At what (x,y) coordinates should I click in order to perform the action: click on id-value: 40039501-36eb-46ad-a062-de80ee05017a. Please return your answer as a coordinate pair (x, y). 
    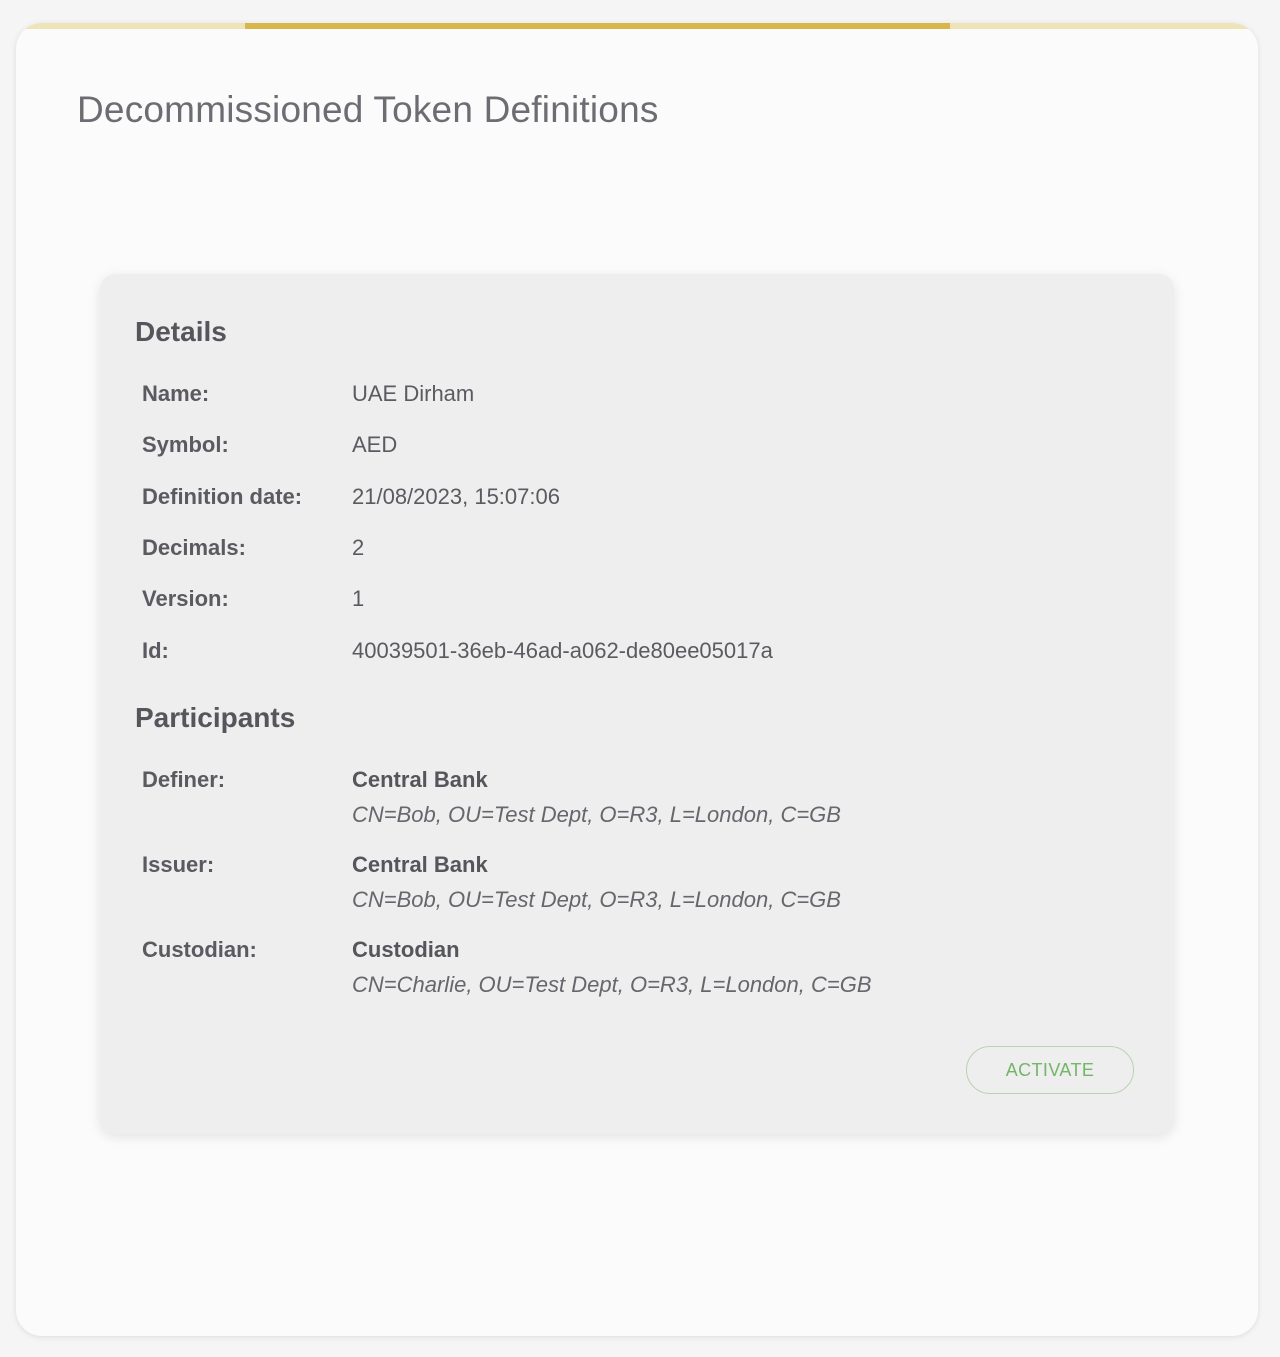
    Looking at the image, I should click on (562, 650).